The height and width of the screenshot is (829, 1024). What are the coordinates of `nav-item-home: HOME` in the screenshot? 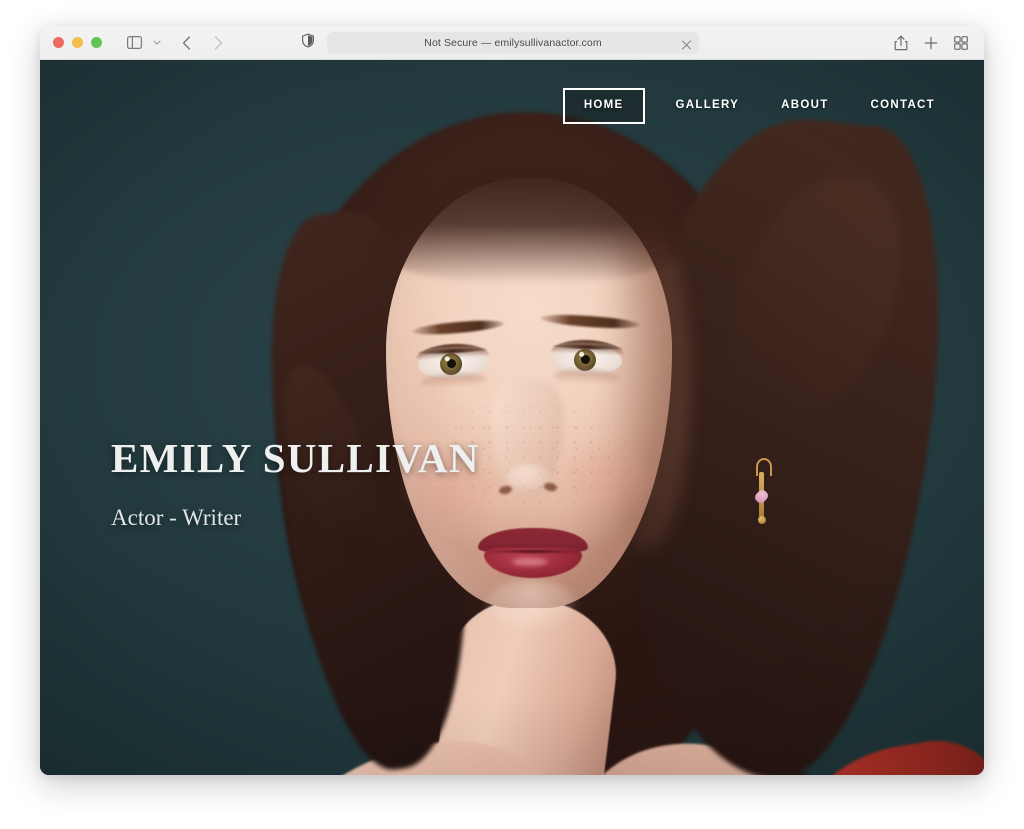 It's located at (603, 106).